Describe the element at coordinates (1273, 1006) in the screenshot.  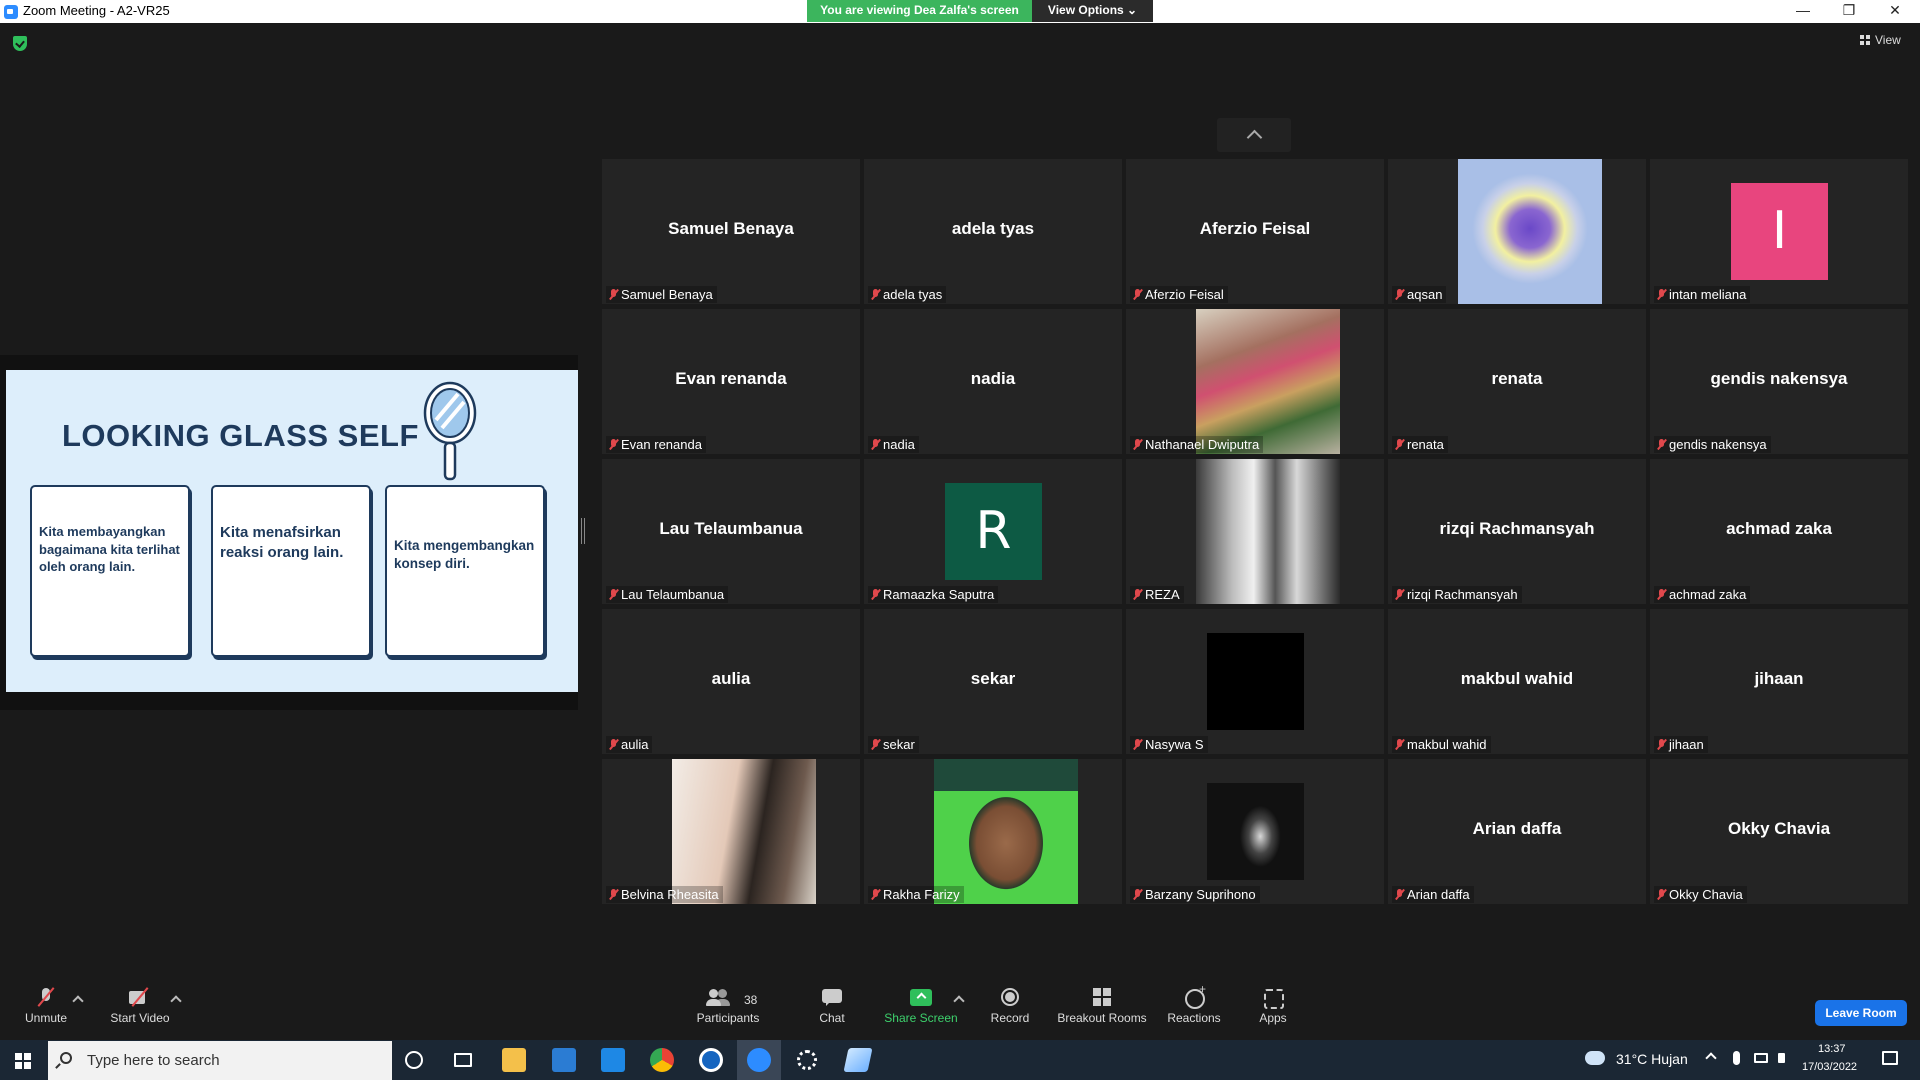
I see `apps-button: Apps` at that location.